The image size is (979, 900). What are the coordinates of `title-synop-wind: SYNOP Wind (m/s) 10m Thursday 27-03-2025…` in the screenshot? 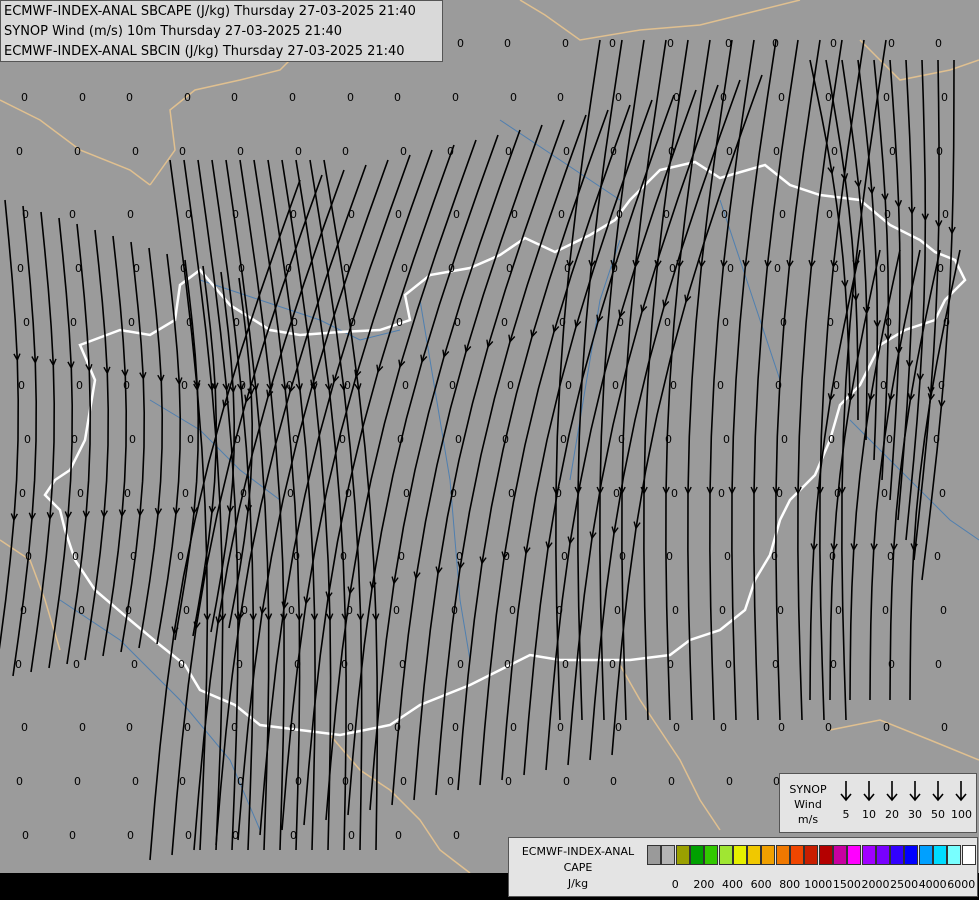 It's located at (173, 31).